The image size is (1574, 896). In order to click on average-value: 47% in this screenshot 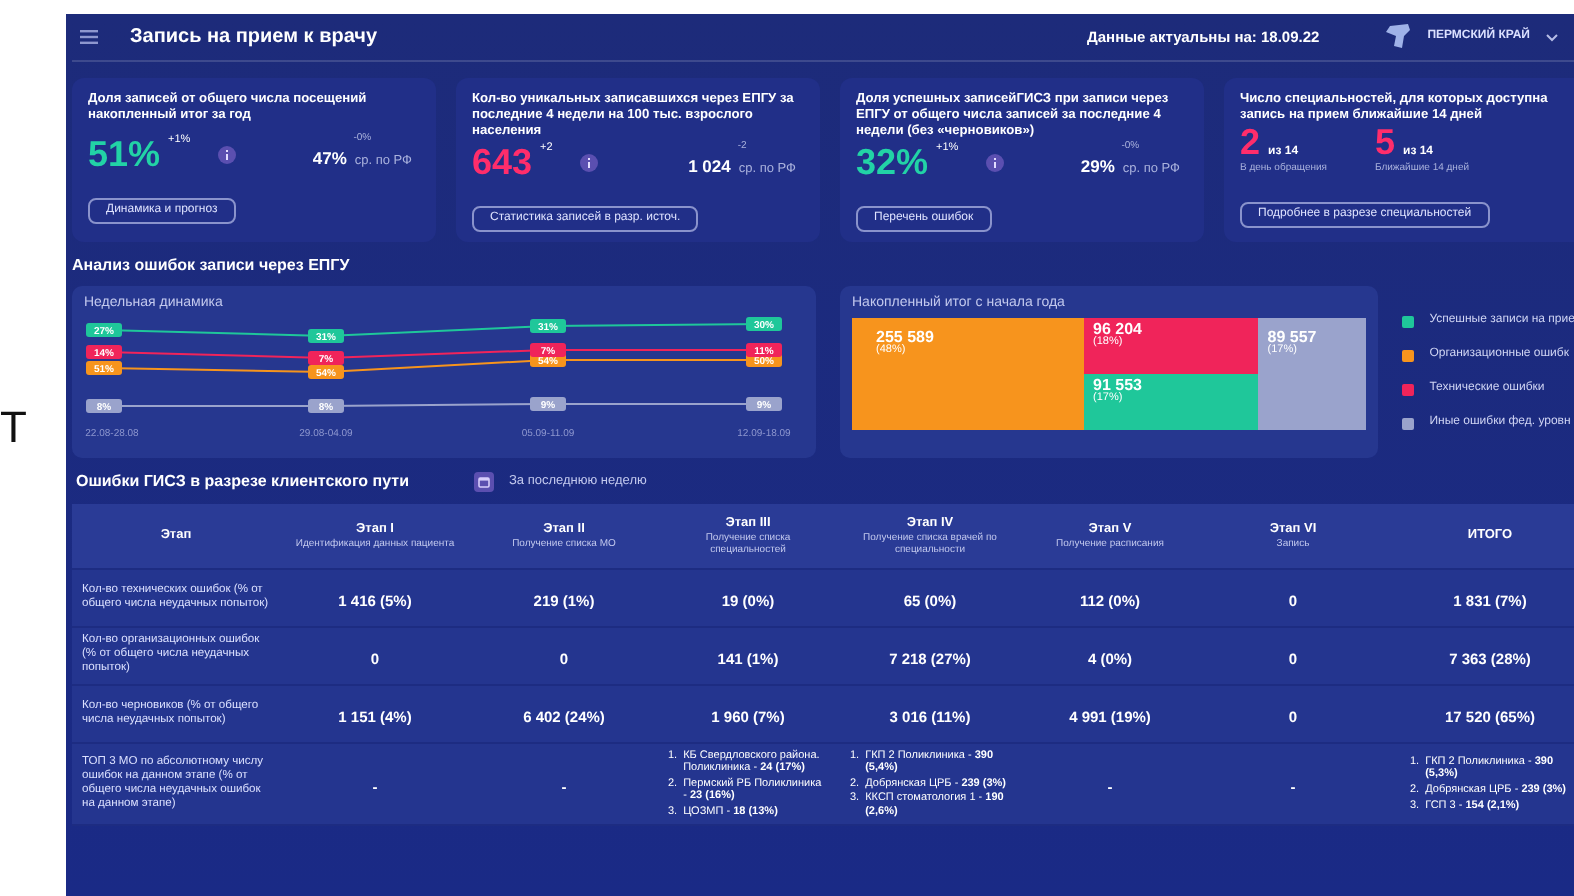, I will do `click(329, 159)`.